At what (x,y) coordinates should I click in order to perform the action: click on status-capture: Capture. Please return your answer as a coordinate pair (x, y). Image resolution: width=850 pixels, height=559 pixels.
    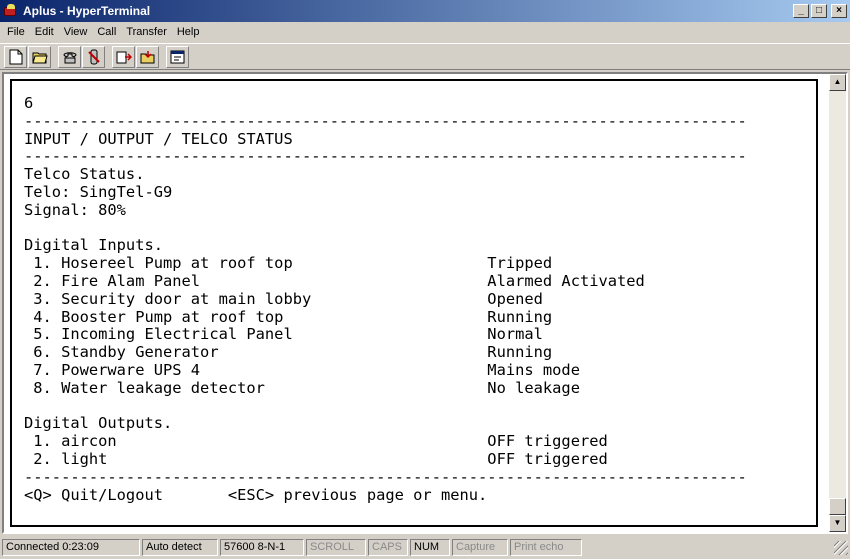
    Looking at the image, I should click on (480, 547).